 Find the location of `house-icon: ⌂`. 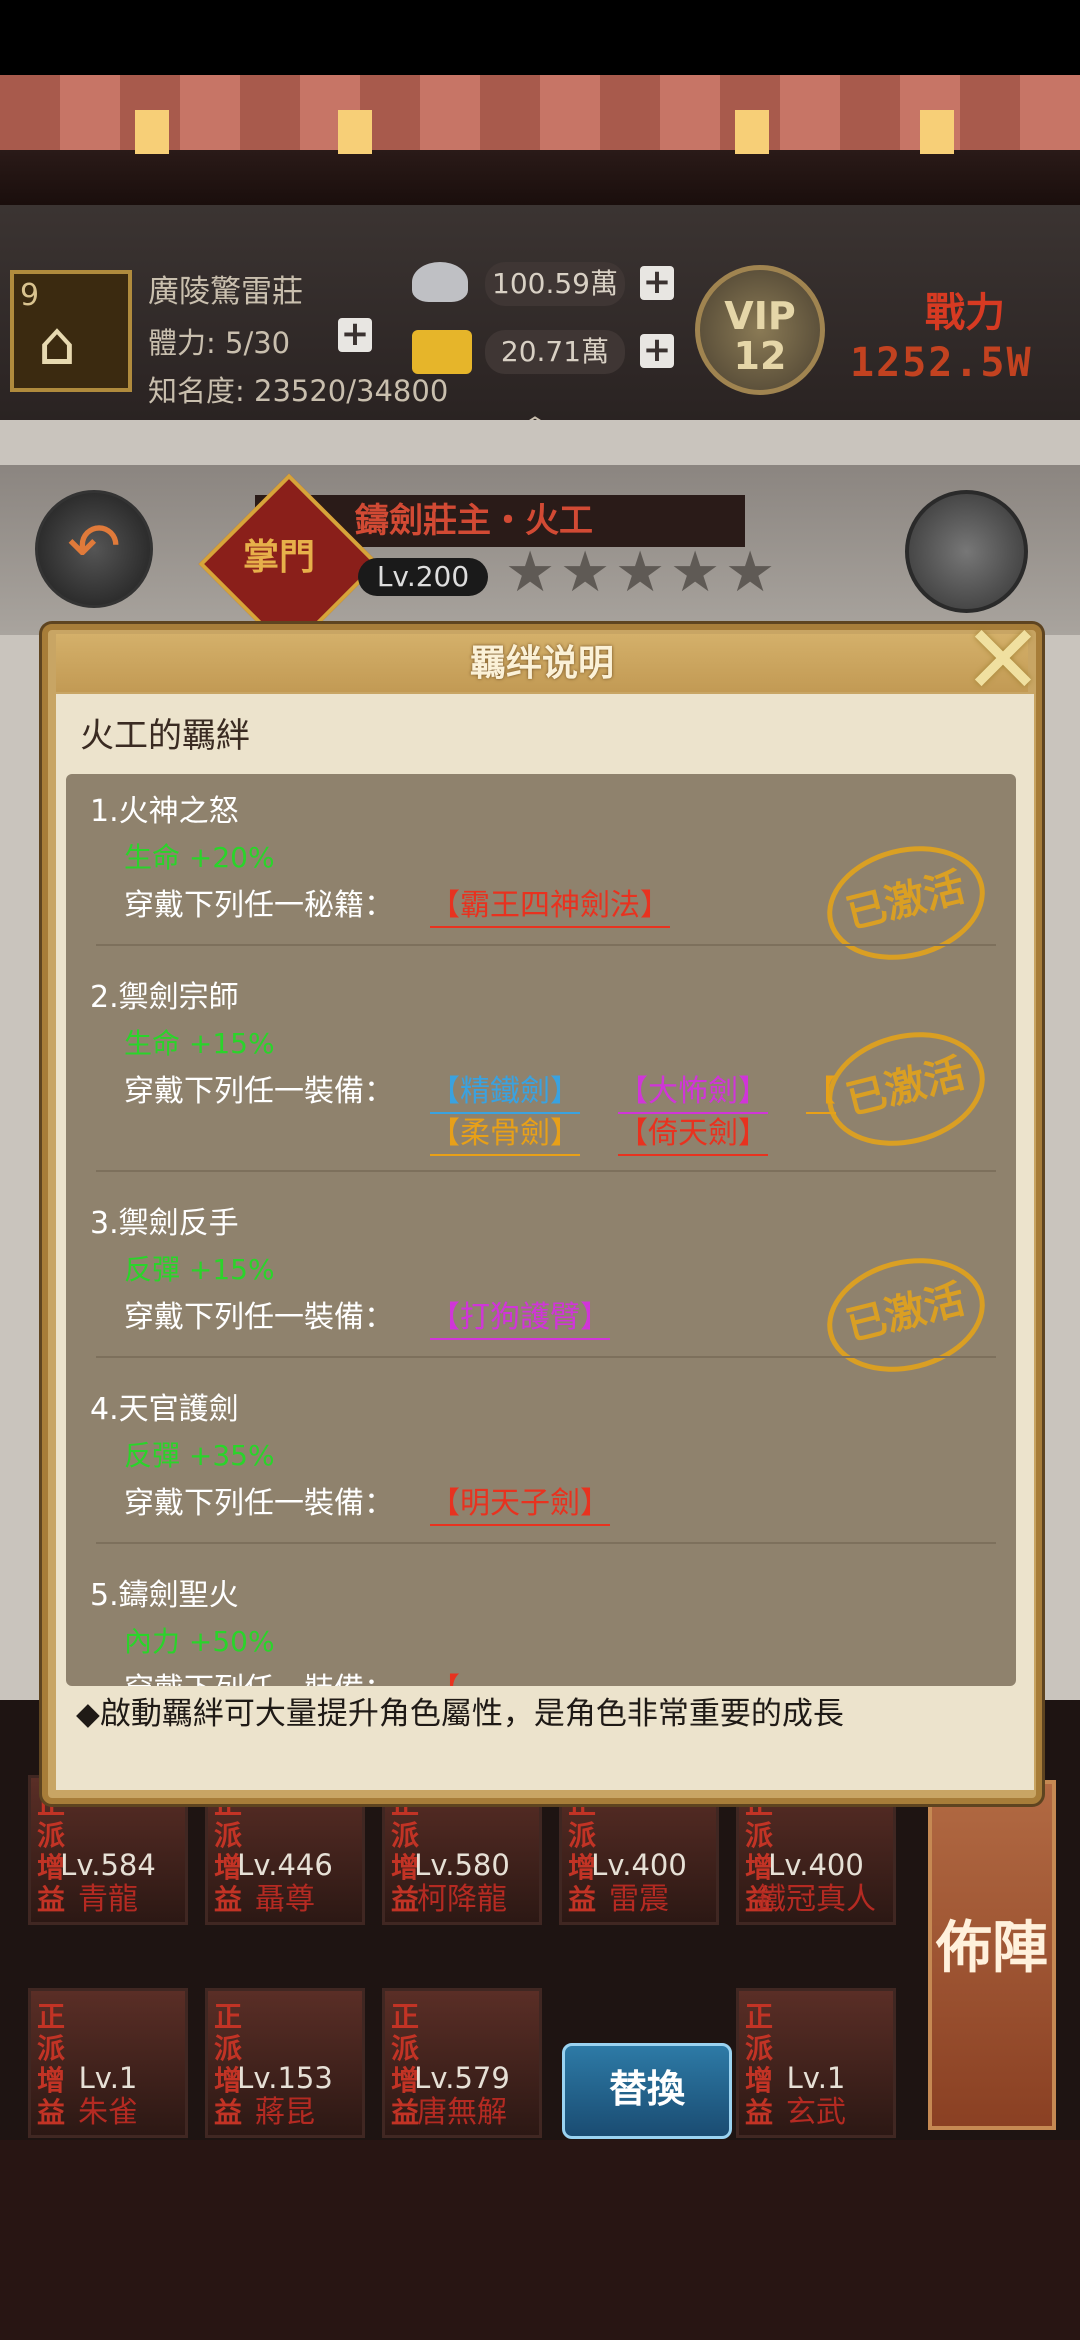

house-icon: ⌂ is located at coordinates (57, 344).